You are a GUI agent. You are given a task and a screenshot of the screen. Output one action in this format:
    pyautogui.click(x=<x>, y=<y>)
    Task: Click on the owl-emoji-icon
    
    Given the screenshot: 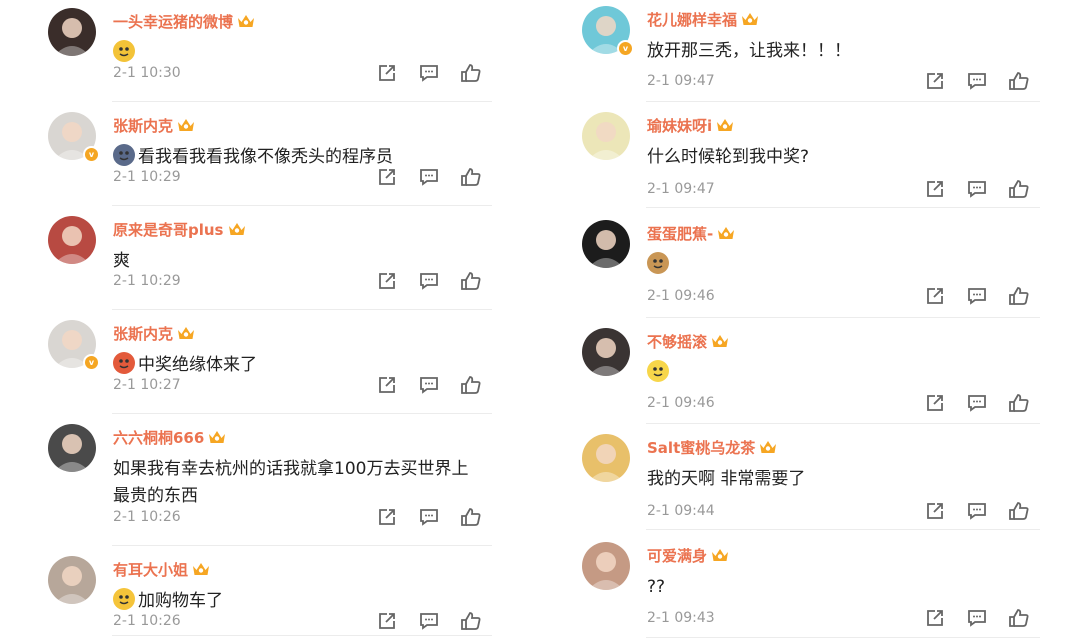 What is the action you would take?
    pyautogui.click(x=124, y=155)
    